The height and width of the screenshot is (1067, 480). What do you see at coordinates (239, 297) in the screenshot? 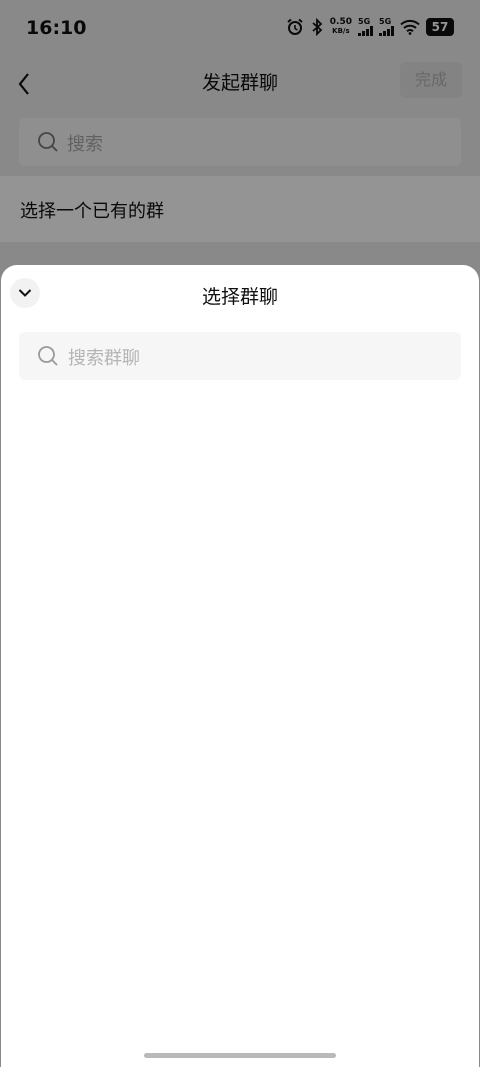
I see `sheet-title: 选择群聊` at bounding box center [239, 297].